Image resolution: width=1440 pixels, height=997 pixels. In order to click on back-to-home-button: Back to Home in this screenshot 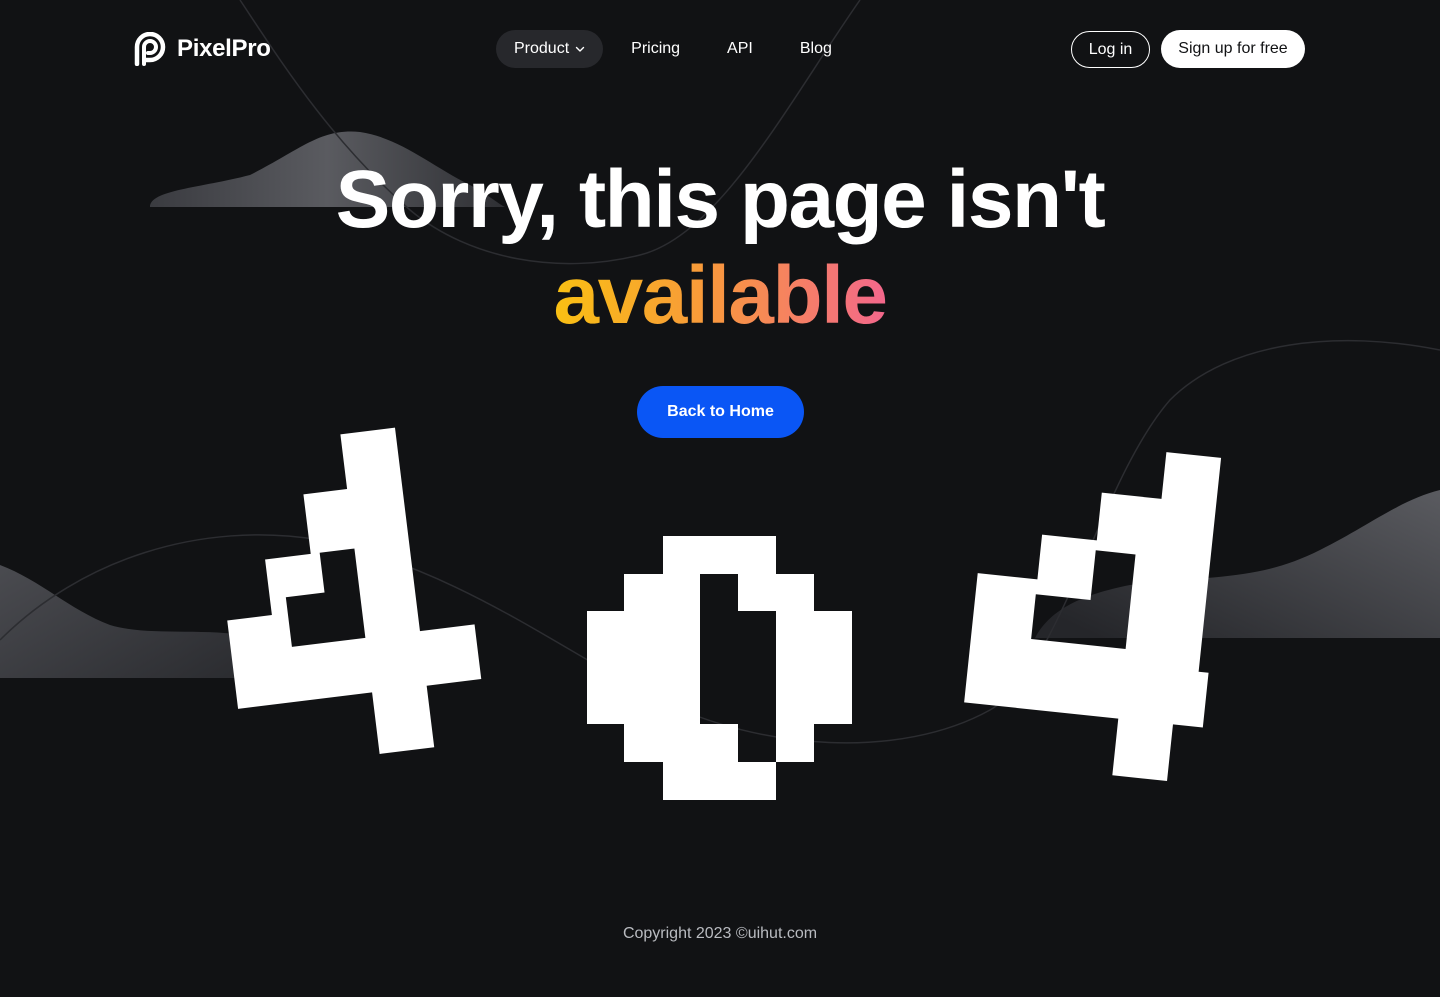, I will do `click(720, 412)`.